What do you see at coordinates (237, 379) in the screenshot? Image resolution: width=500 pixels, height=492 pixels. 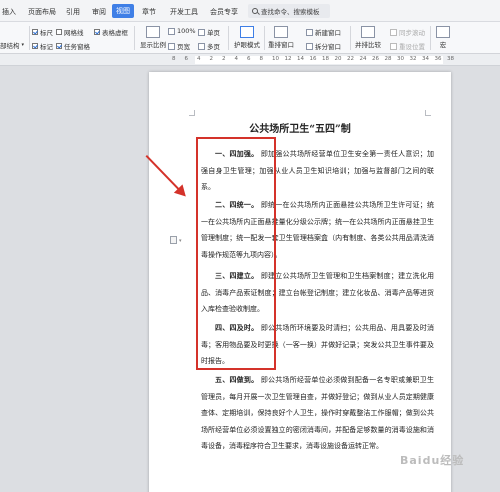 I see `paragraph-lead: 五、四做到。` at bounding box center [237, 379].